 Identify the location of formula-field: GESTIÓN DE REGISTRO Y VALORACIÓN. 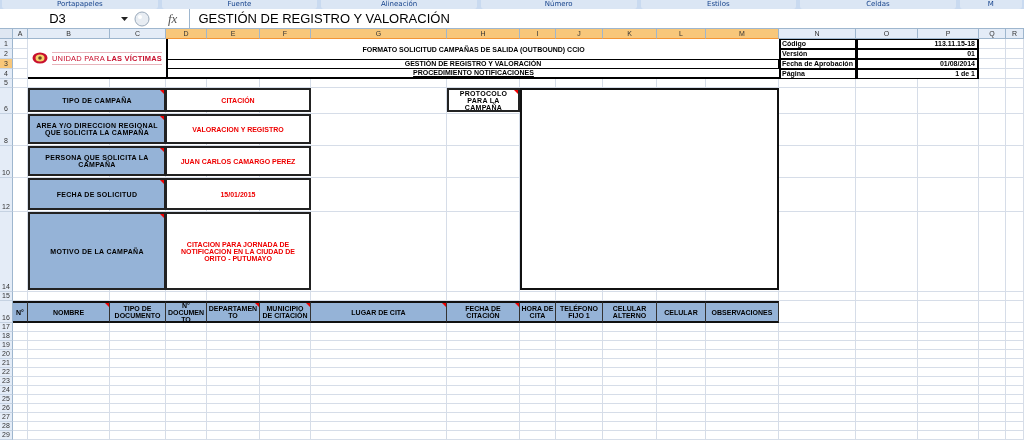
(606, 18).